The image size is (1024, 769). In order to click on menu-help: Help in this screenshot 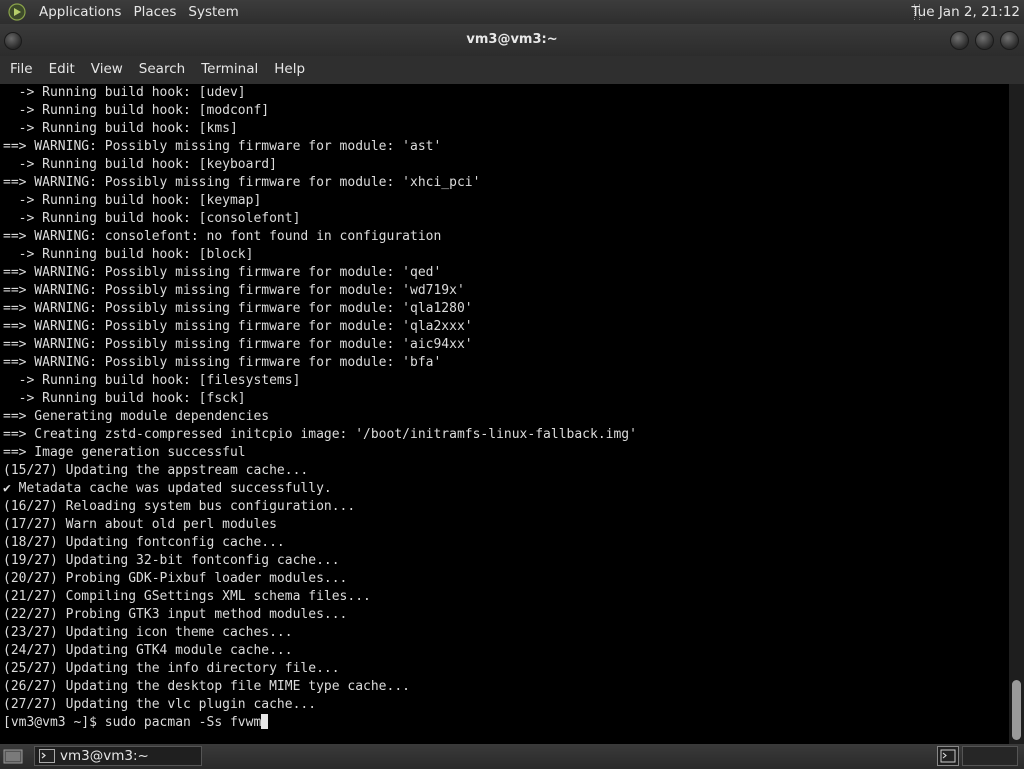, I will do `click(289, 69)`.